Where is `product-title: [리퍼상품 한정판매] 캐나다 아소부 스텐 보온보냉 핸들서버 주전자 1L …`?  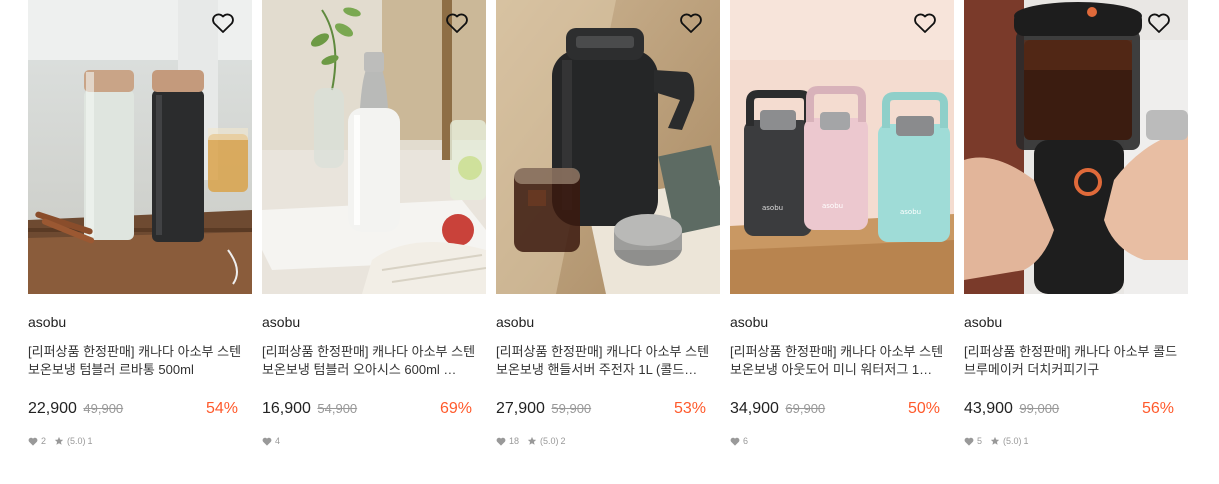
product-title: [리퍼상품 한정판매] 캐나다 아소부 스텐 보온보냉 핸들서버 주전자 1L … is located at coordinates (608, 361).